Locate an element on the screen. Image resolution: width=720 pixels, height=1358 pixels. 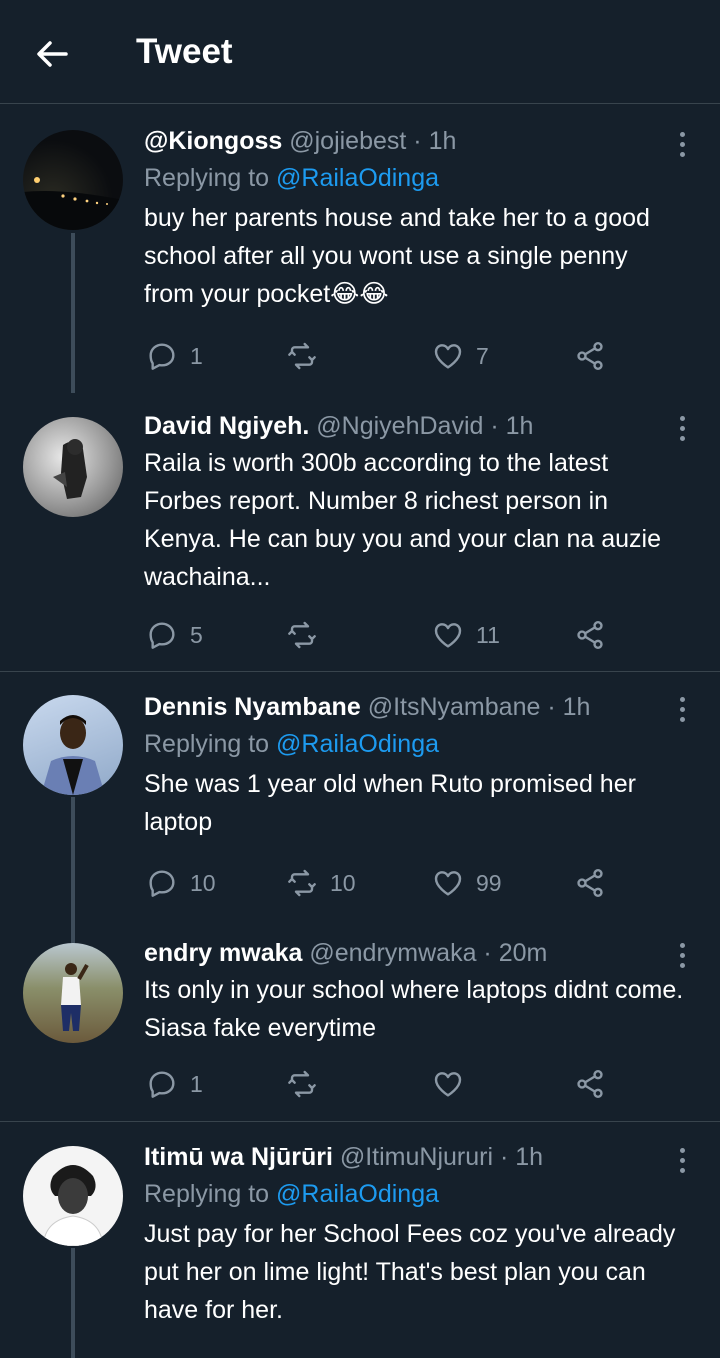
tweet-meta: @Kiongoss @jojiebest · 1h is located at coordinates (414, 141).